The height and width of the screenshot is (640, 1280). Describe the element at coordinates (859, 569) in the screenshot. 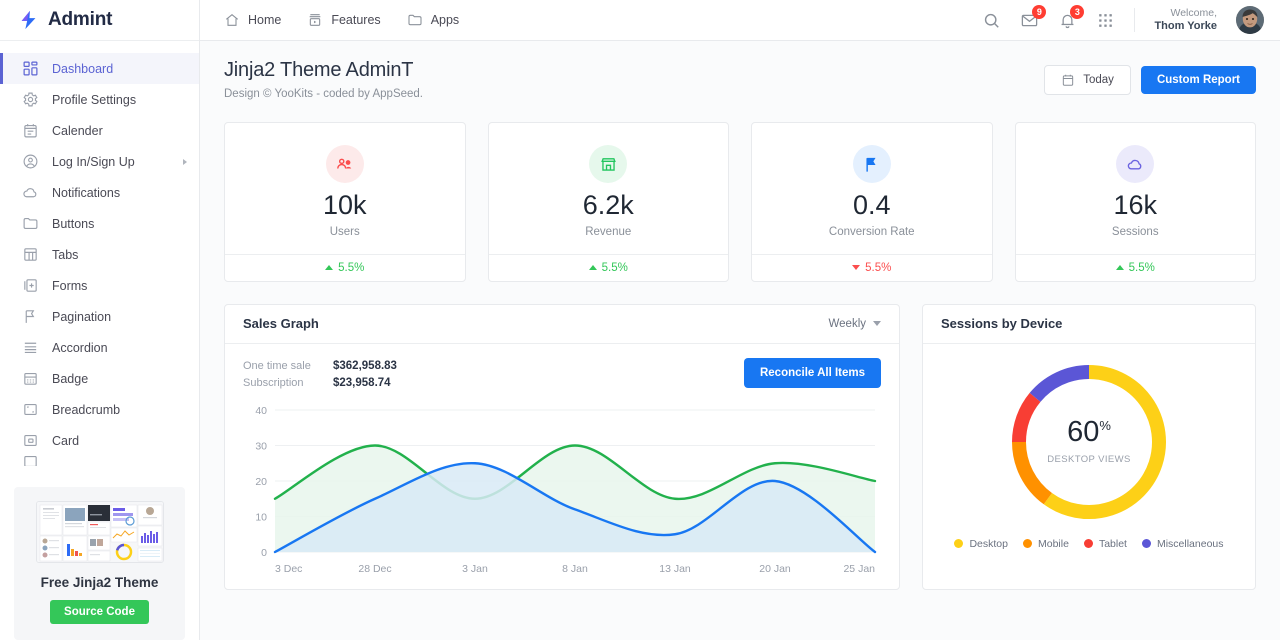

I see `svg-text: 25 Jan` at that location.